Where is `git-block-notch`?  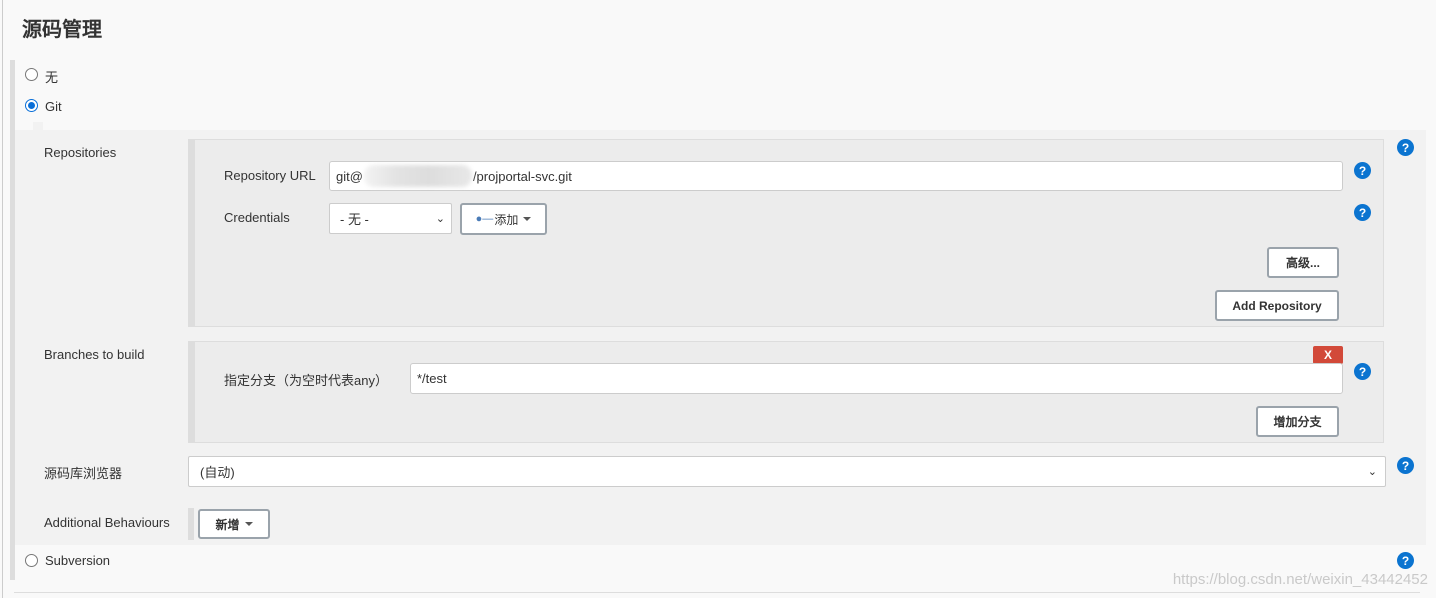 git-block-notch is located at coordinates (38, 127).